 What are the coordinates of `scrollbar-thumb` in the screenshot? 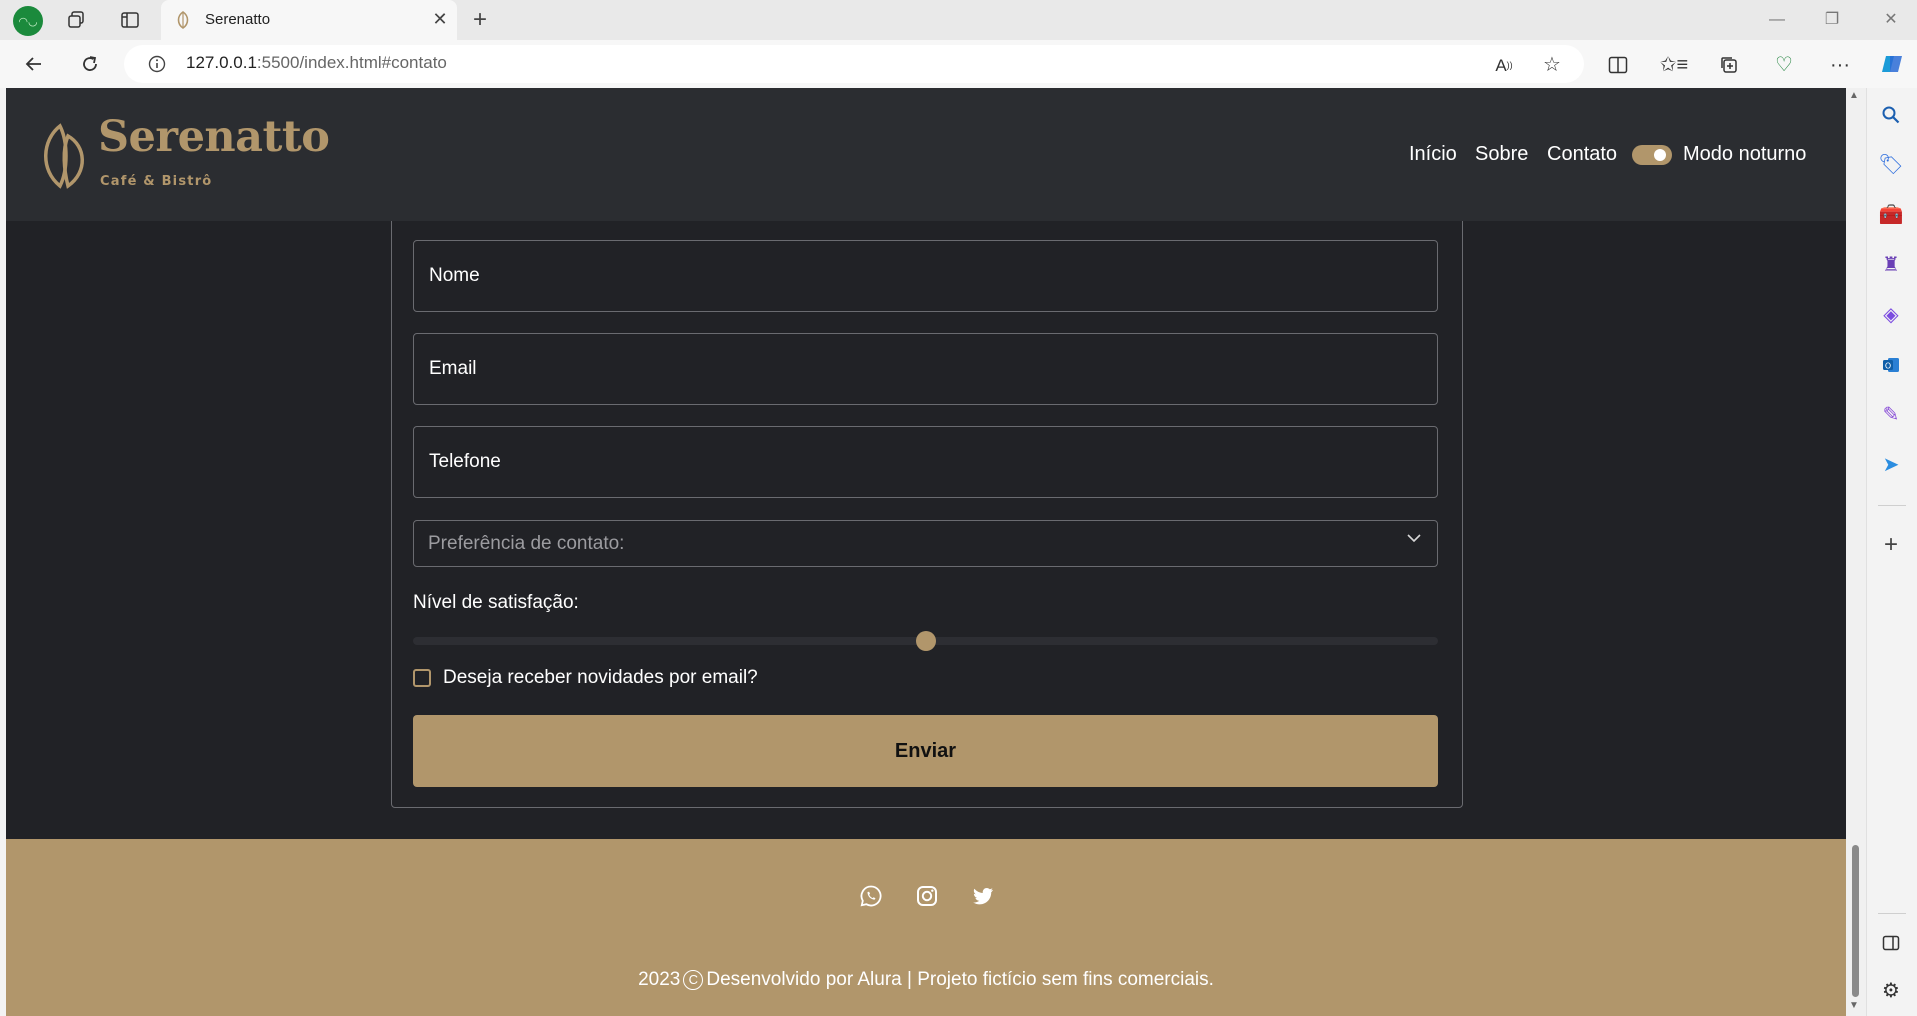 It's located at (1855, 921).